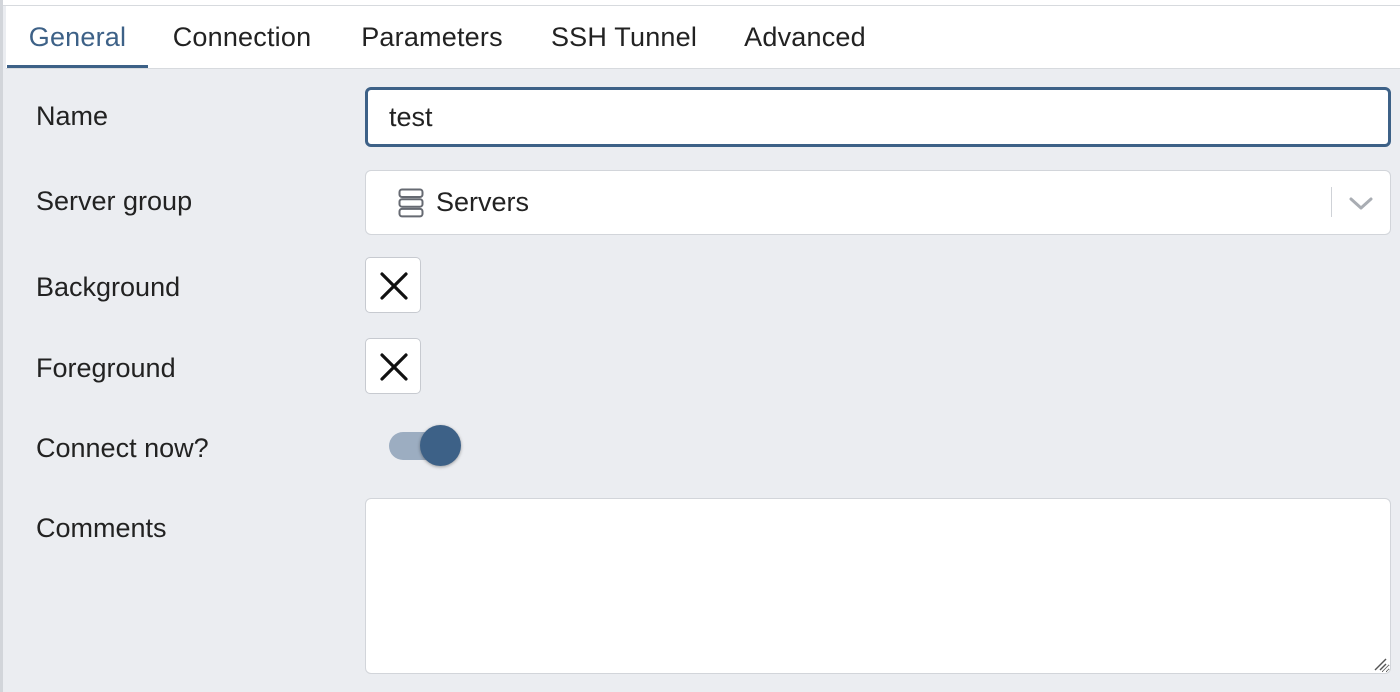 The image size is (1400, 692). Describe the element at coordinates (1361, 203) in the screenshot. I see `chevron-down-icon` at that location.